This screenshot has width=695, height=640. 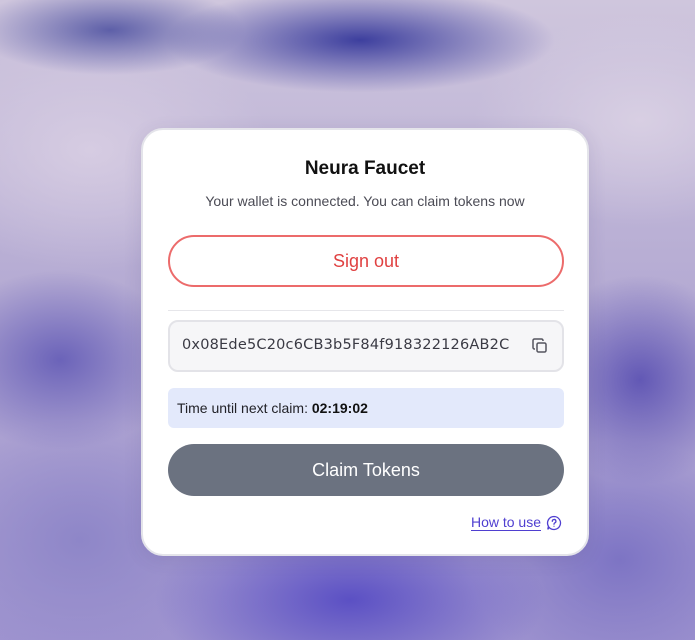 What do you see at coordinates (366, 261) in the screenshot?
I see `sign-out-button: Sign out` at bounding box center [366, 261].